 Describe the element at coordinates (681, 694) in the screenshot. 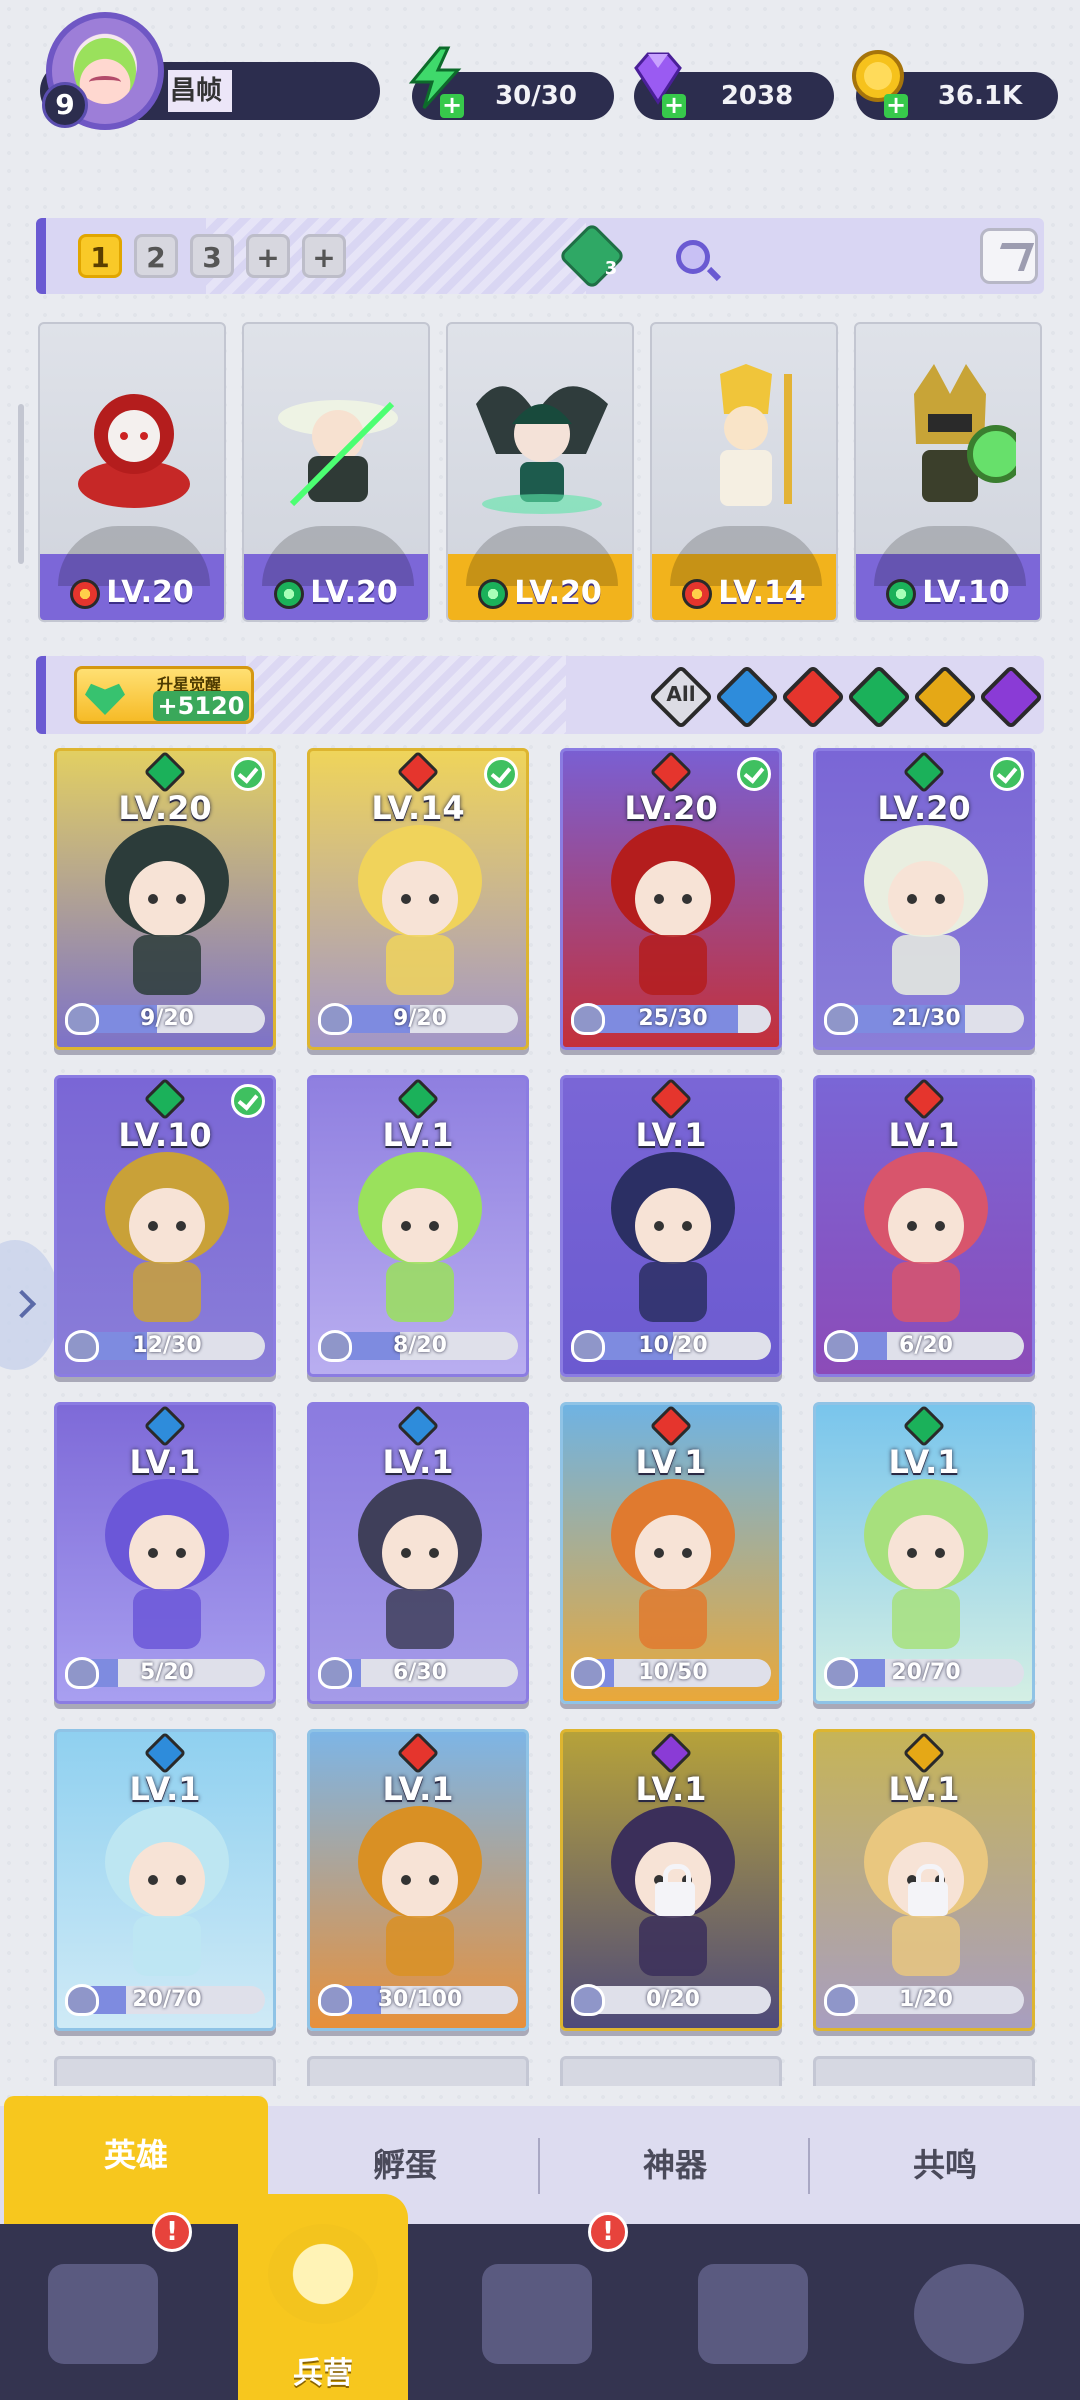

I see `filter-all-label: All` at that location.